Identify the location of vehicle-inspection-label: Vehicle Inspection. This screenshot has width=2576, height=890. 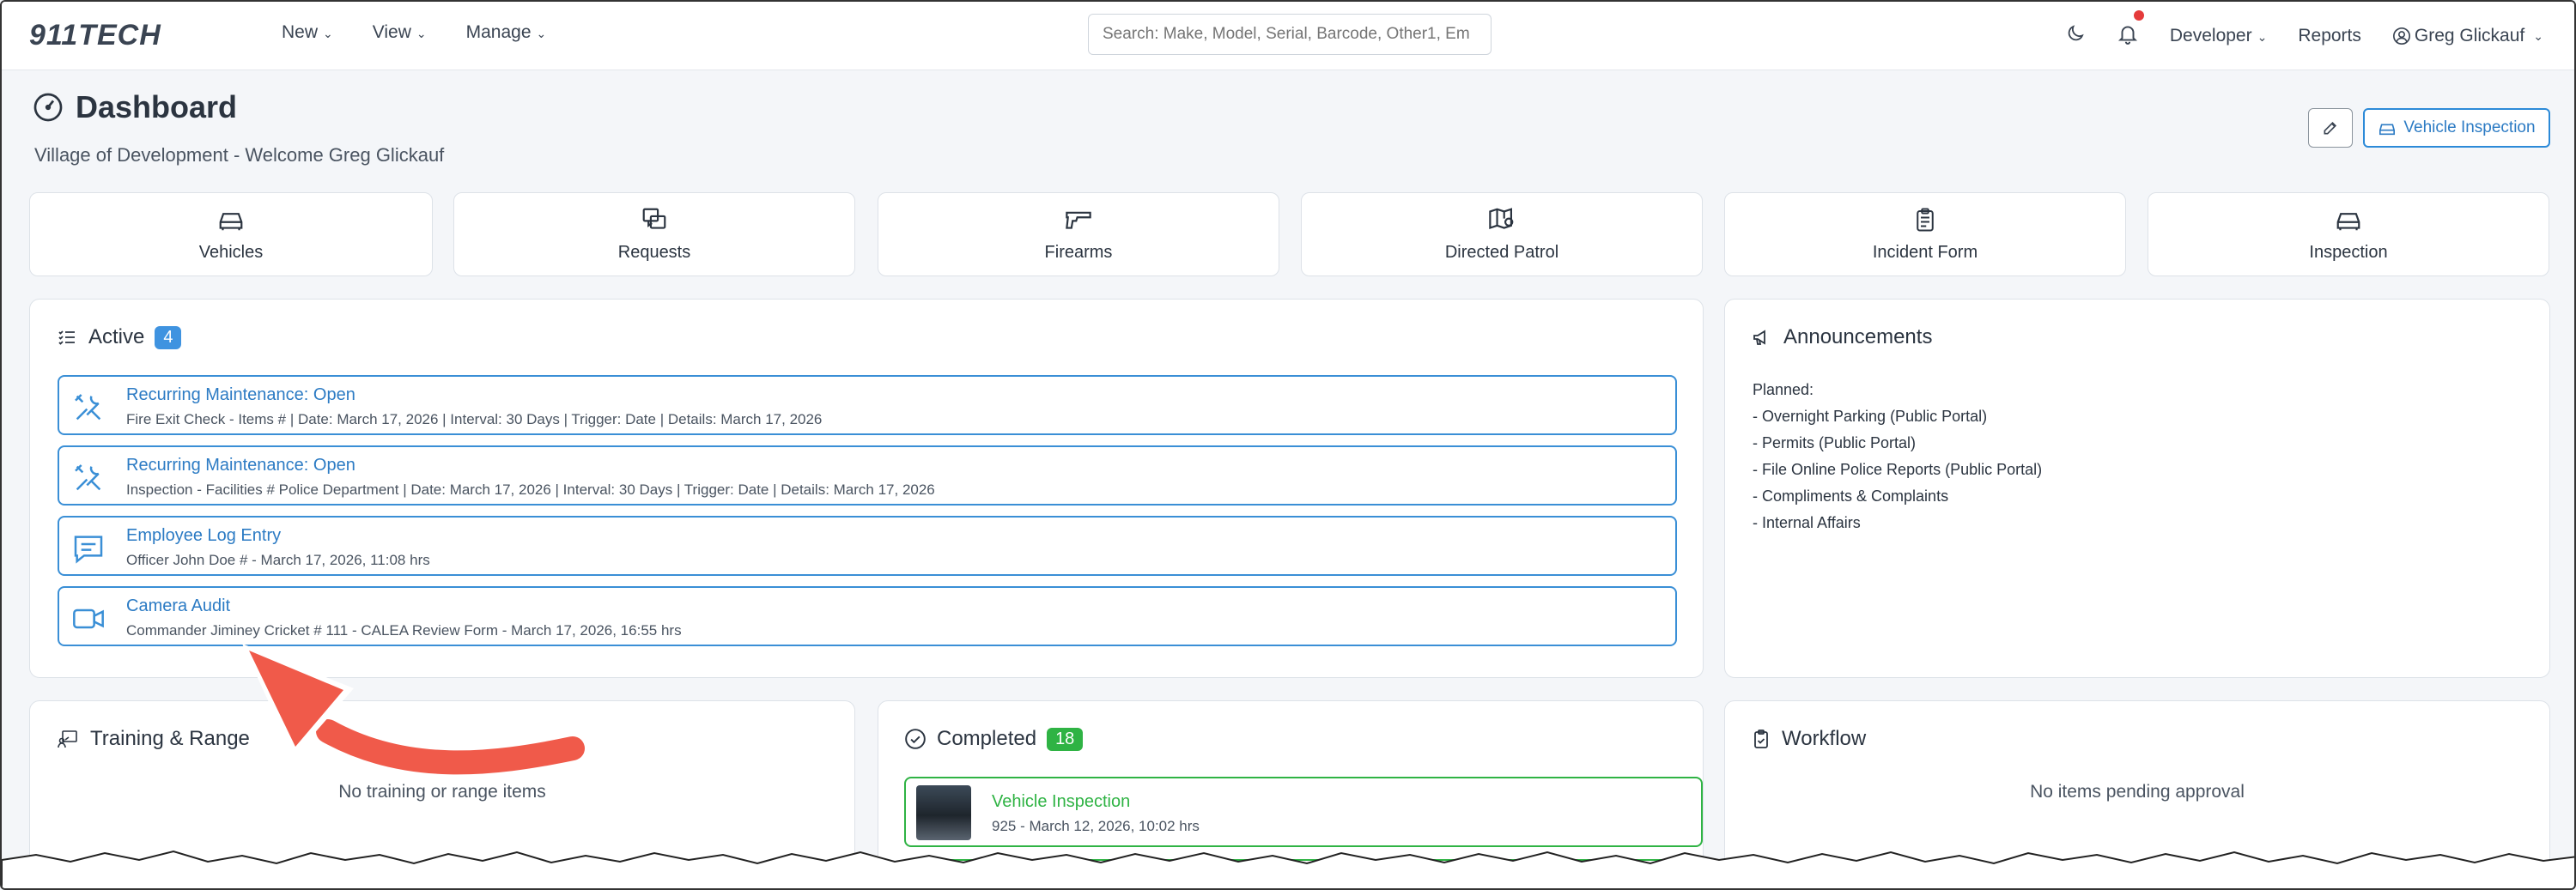
(2470, 127).